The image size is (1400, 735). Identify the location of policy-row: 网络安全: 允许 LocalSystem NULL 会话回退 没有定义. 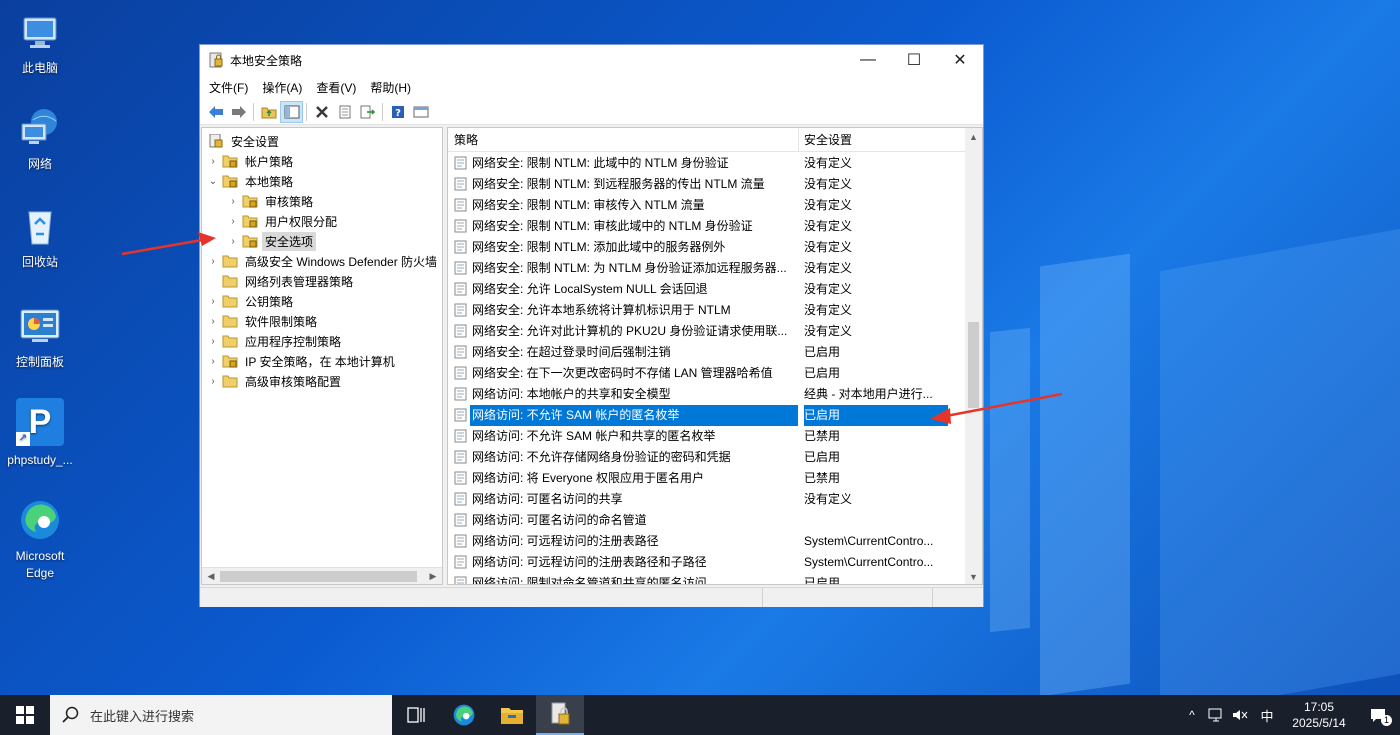
(706, 289).